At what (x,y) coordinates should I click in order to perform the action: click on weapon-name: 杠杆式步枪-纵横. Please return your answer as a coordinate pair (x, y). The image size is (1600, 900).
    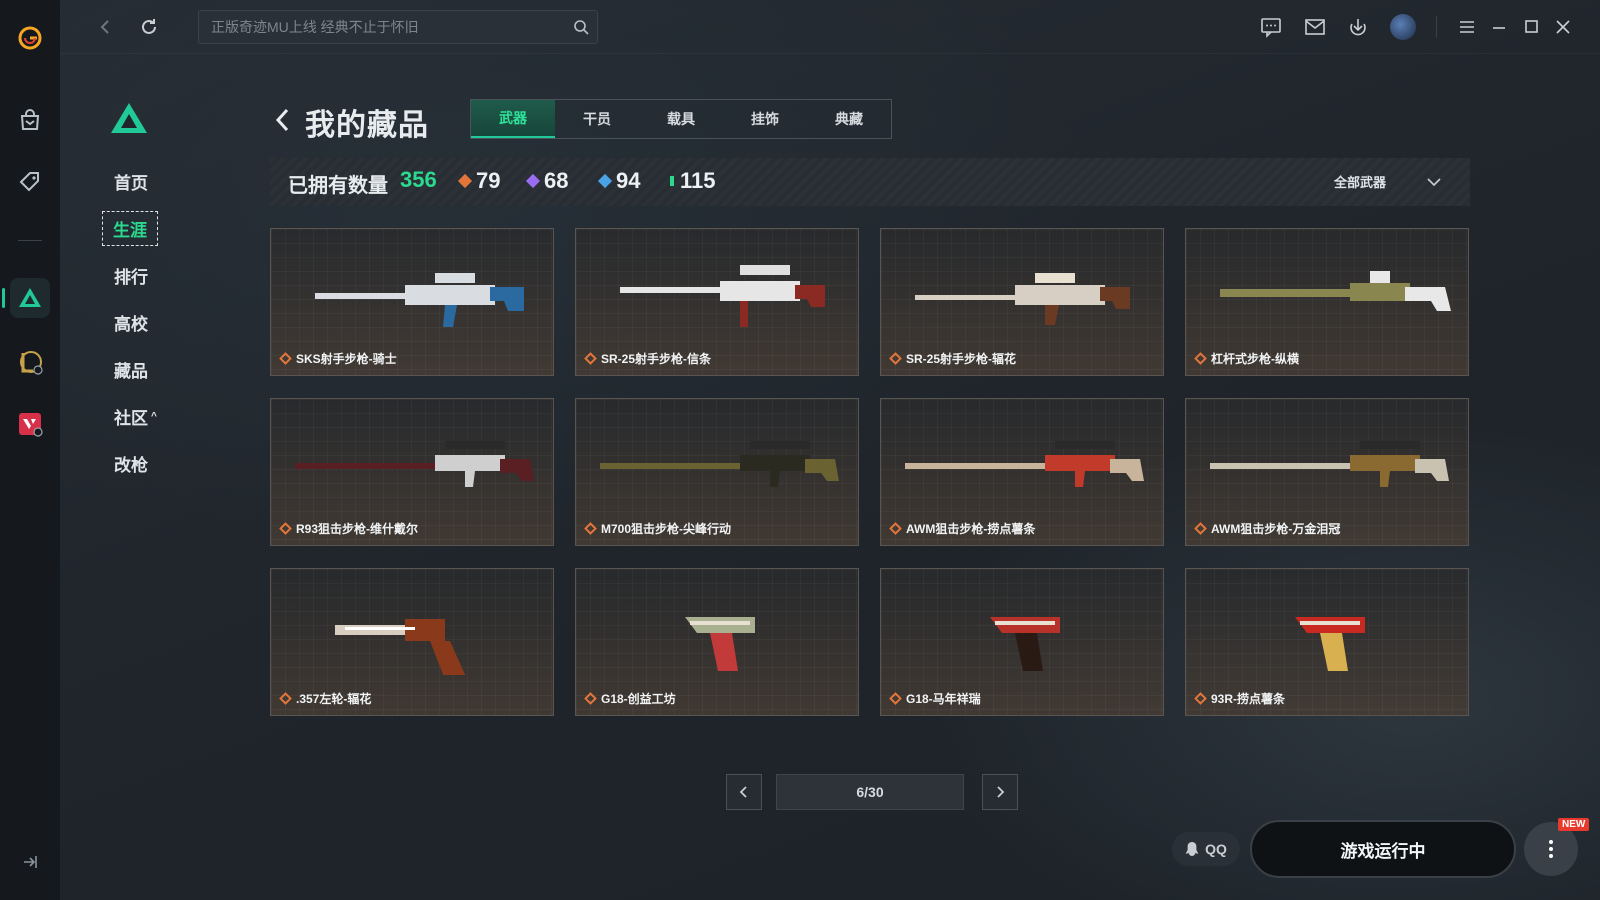
    Looking at the image, I should click on (1255, 359).